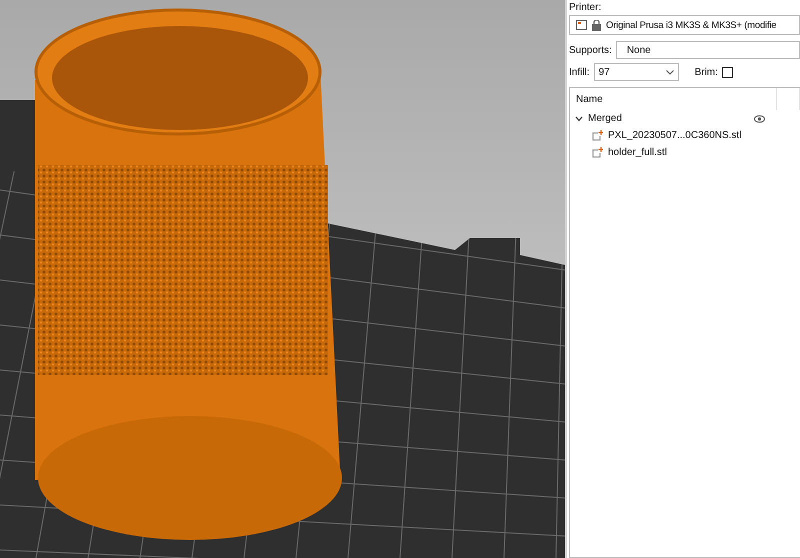  Describe the element at coordinates (708, 50) in the screenshot. I see `supports-dropdown: None` at that location.